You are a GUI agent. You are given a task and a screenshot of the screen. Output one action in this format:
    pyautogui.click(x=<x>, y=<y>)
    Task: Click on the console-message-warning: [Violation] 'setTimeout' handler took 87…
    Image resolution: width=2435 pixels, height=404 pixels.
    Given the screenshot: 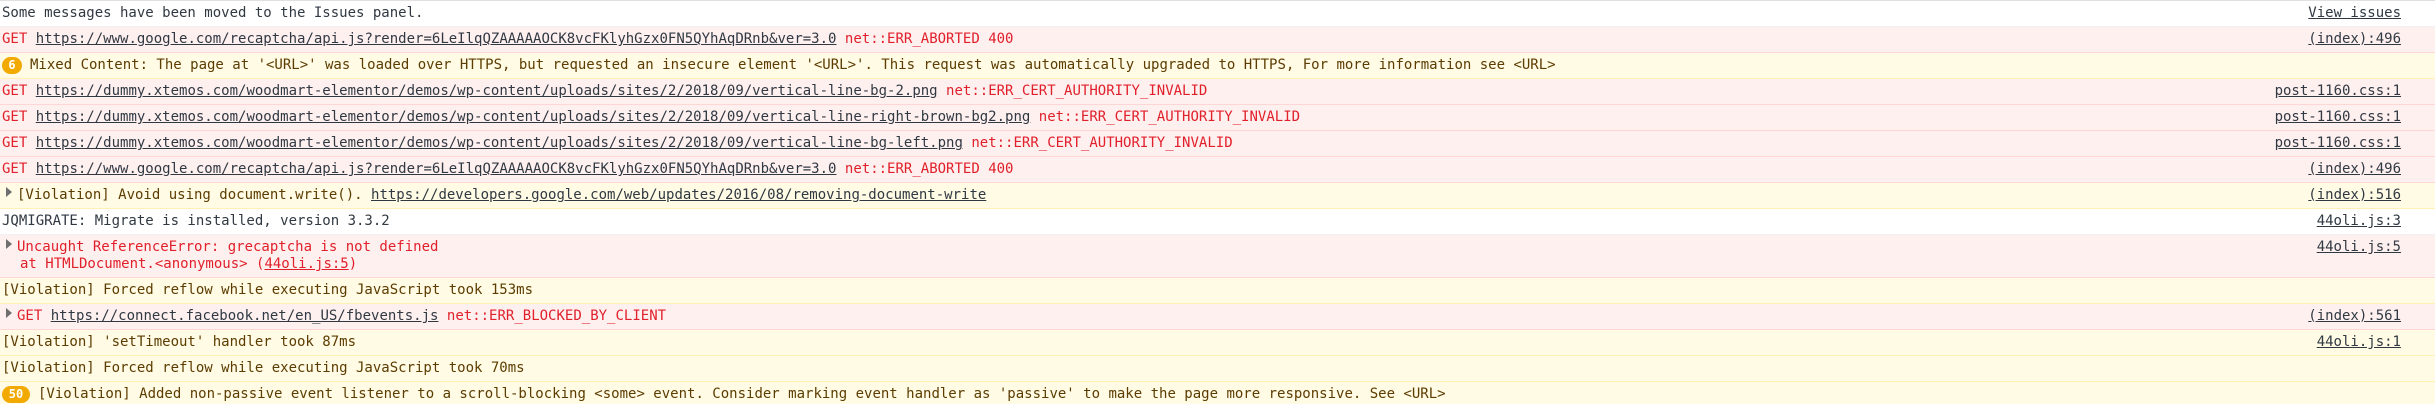 What is the action you would take?
    pyautogui.click(x=1217, y=343)
    